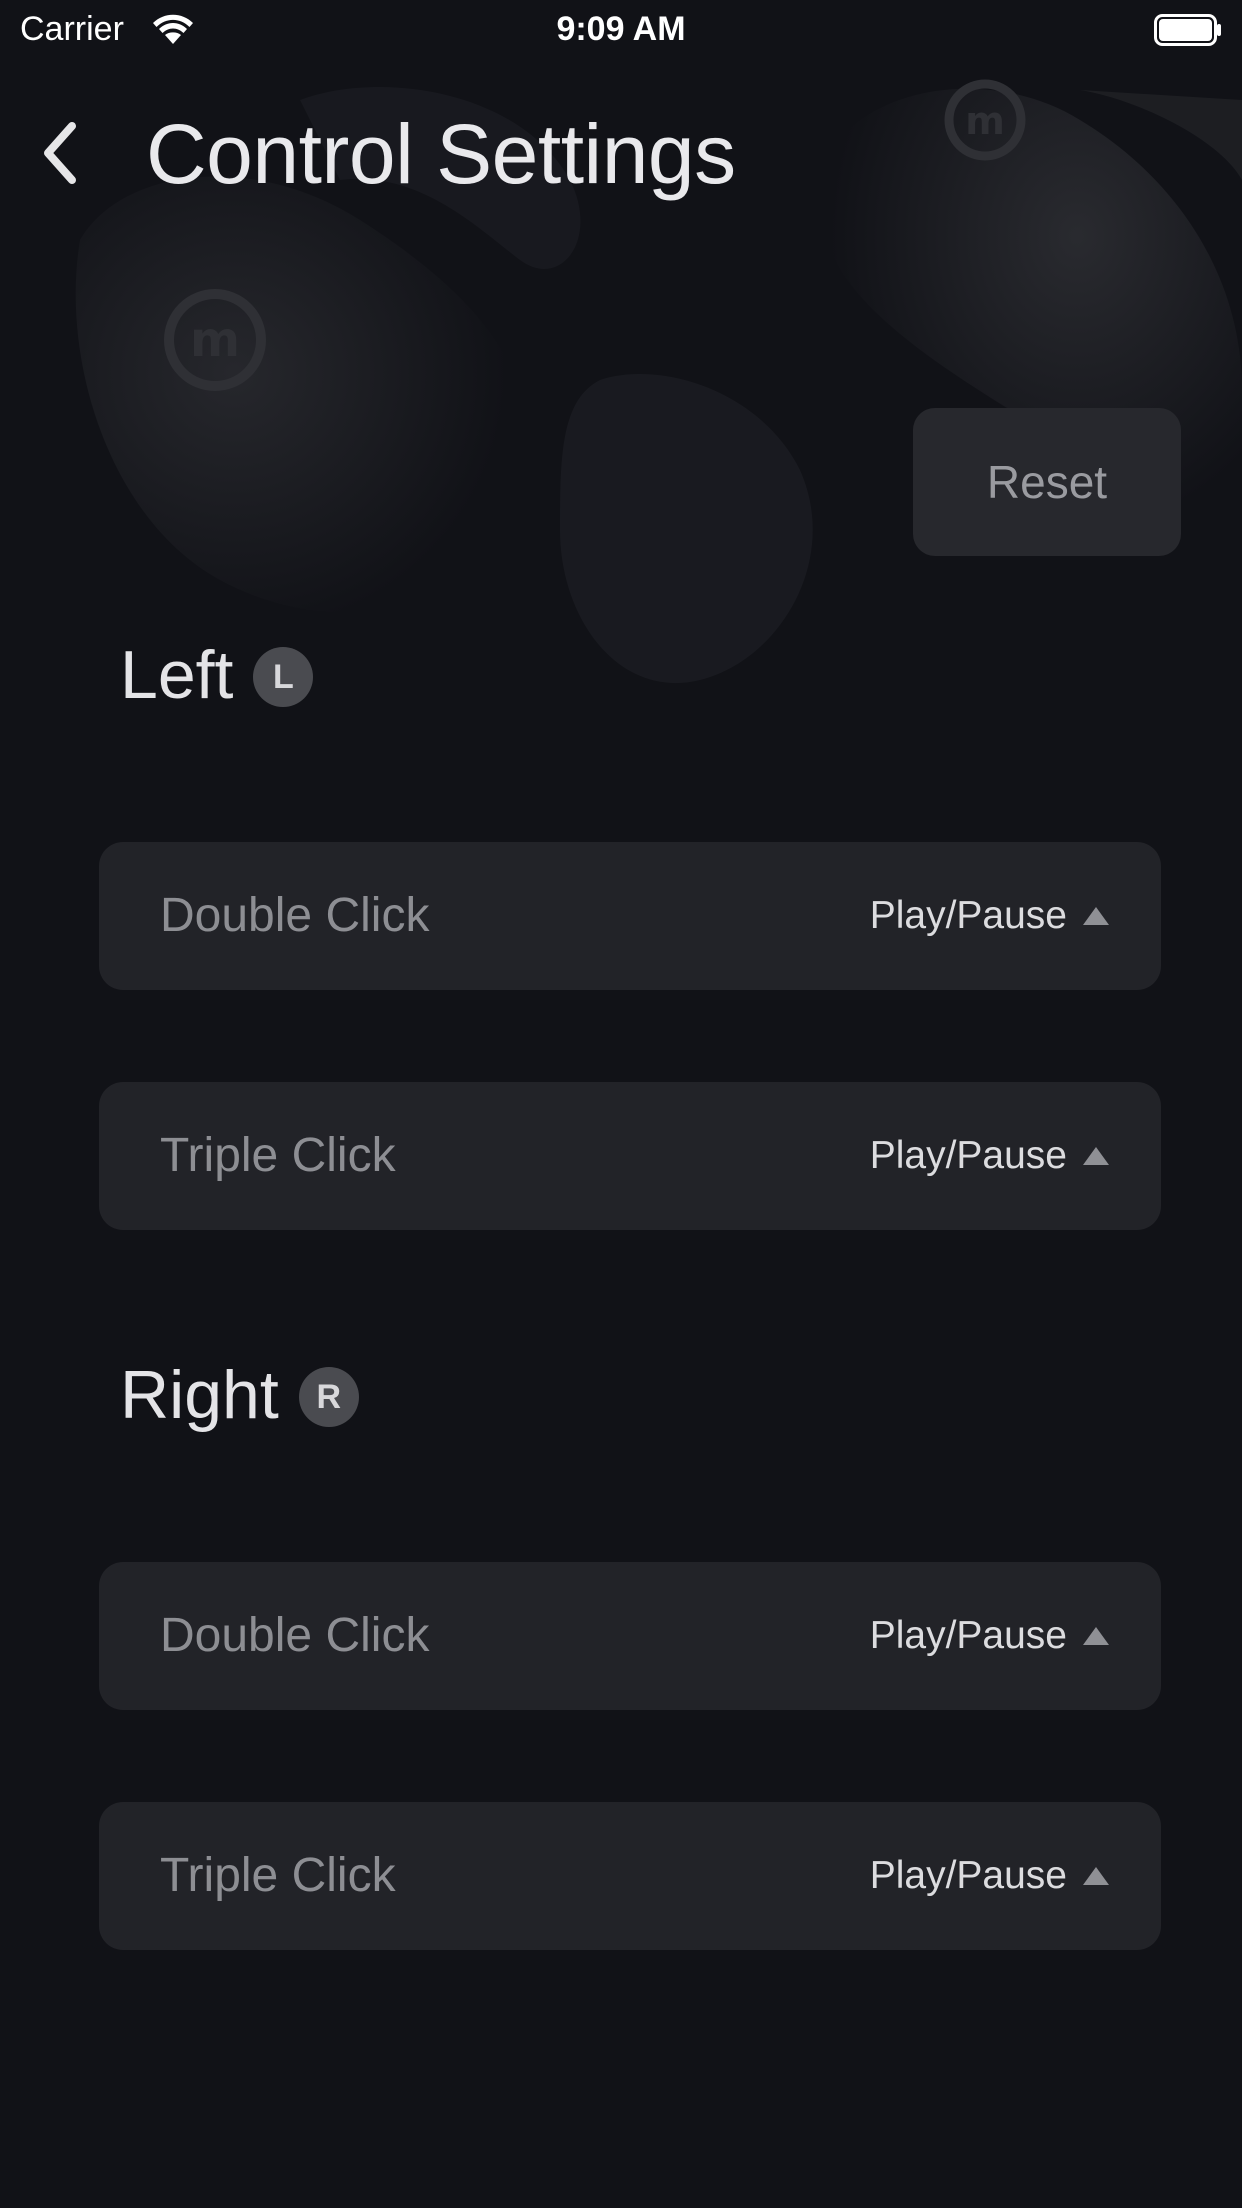 The height and width of the screenshot is (2208, 1242). Describe the element at coordinates (199, 1395) in the screenshot. I see `section-title-label: Right` at that location.